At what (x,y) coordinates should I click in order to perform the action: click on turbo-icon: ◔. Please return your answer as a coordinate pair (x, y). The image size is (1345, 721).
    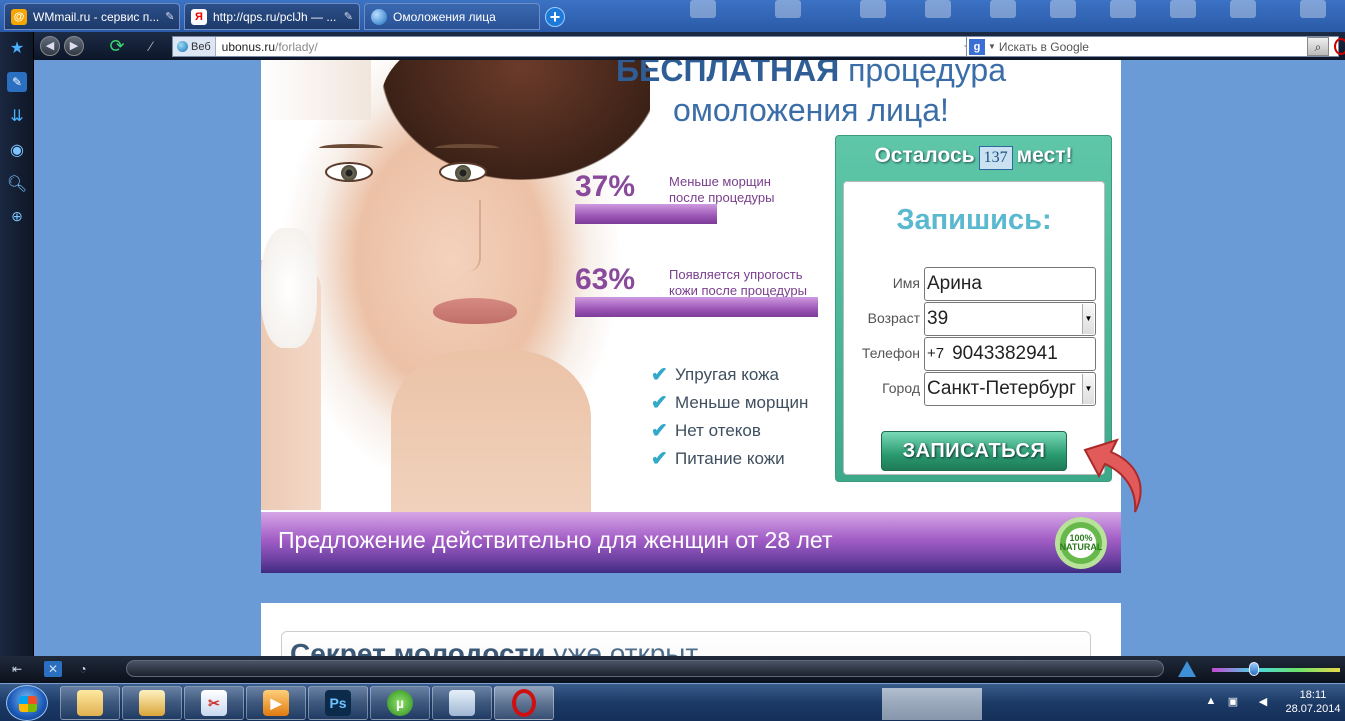
    Looking at the image, I should click on (83, 669).